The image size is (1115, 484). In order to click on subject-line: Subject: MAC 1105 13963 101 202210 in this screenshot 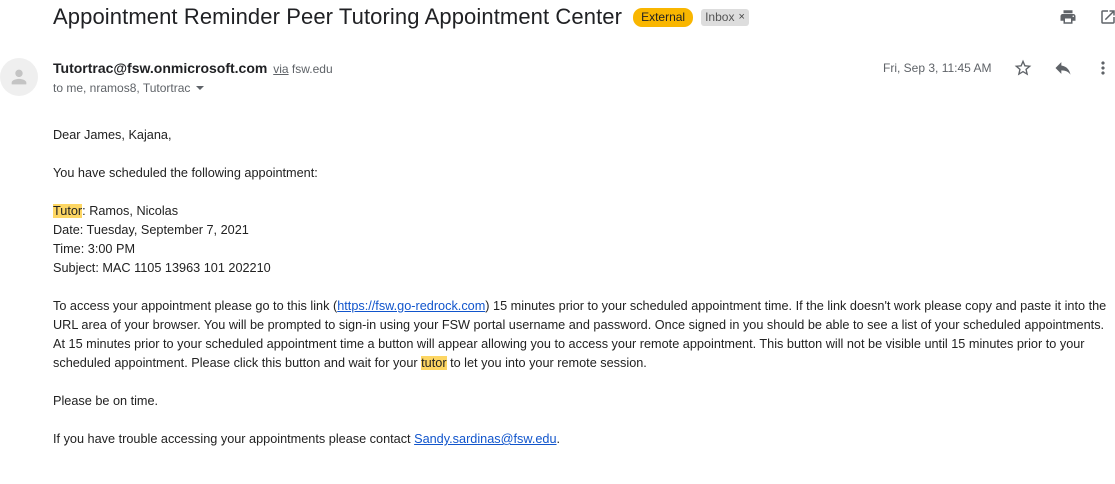, I will do `click(162, 268)`.